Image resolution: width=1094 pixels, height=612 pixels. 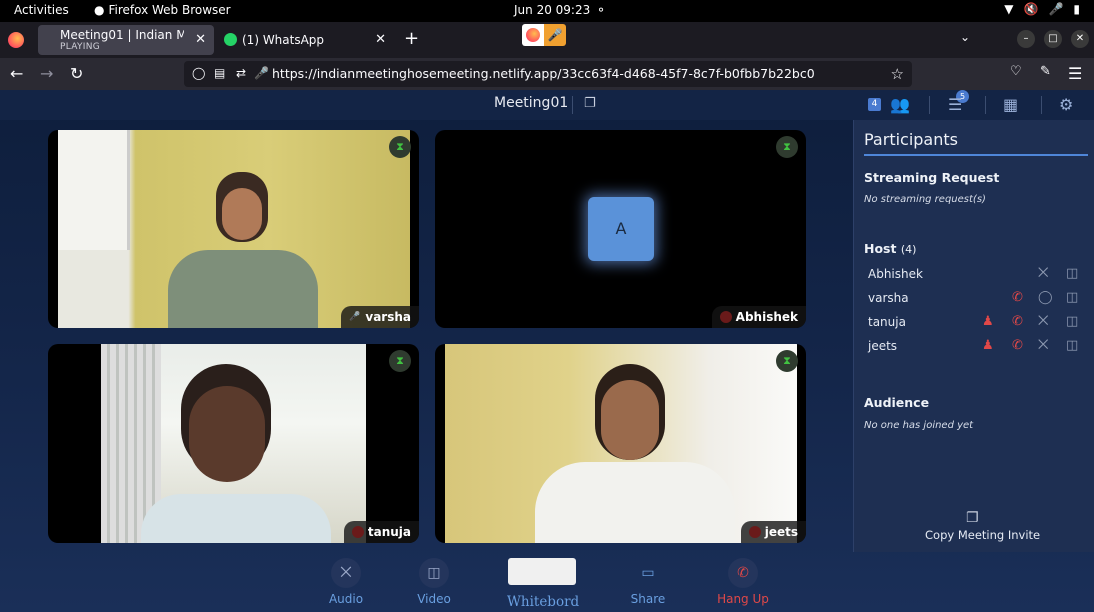 What do you see at coordinates (982, 535) in the screenshot?
I see `copy-meeting-invite-button: Copy Meeting Invite` at bounding box center [982, 535].